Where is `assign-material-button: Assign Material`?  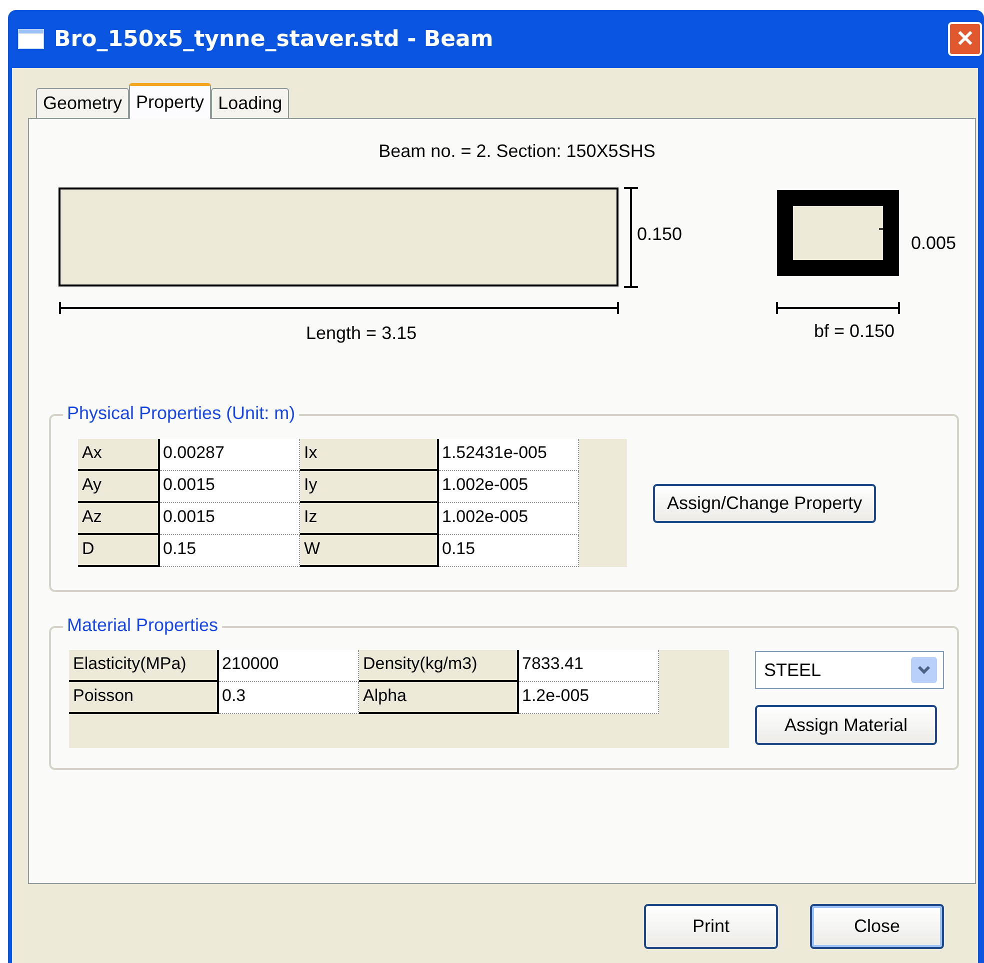 assign-material-button: Assign Material is located at coordinates (846, 725).